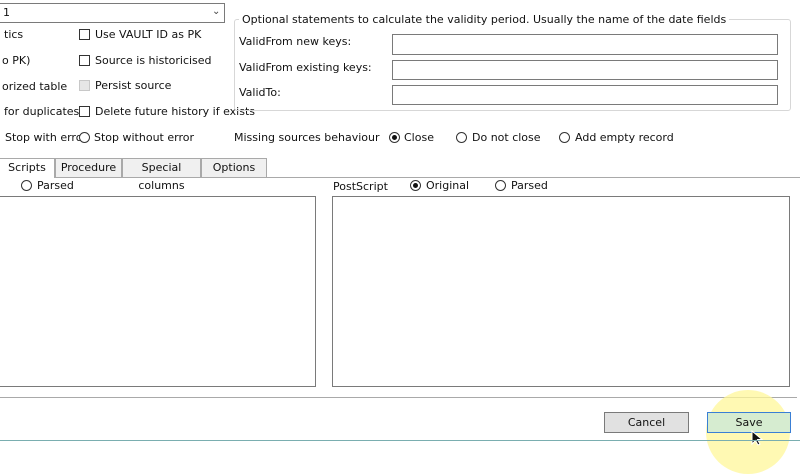 The width and height of the screenshot is (800, 474). Describe the element at coordinates (360, 186) in the screenshot. I see `postscript-label: PostScript` at that location.